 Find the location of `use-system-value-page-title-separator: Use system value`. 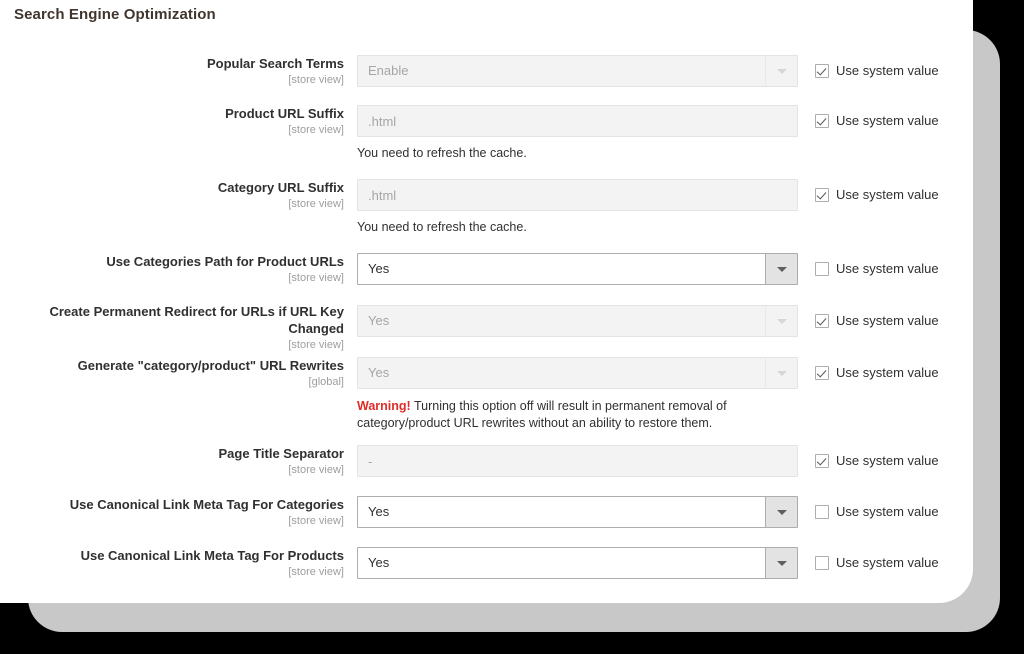

use-system-value-page-title-separator: Use system value is located at coordinates (877, 461).